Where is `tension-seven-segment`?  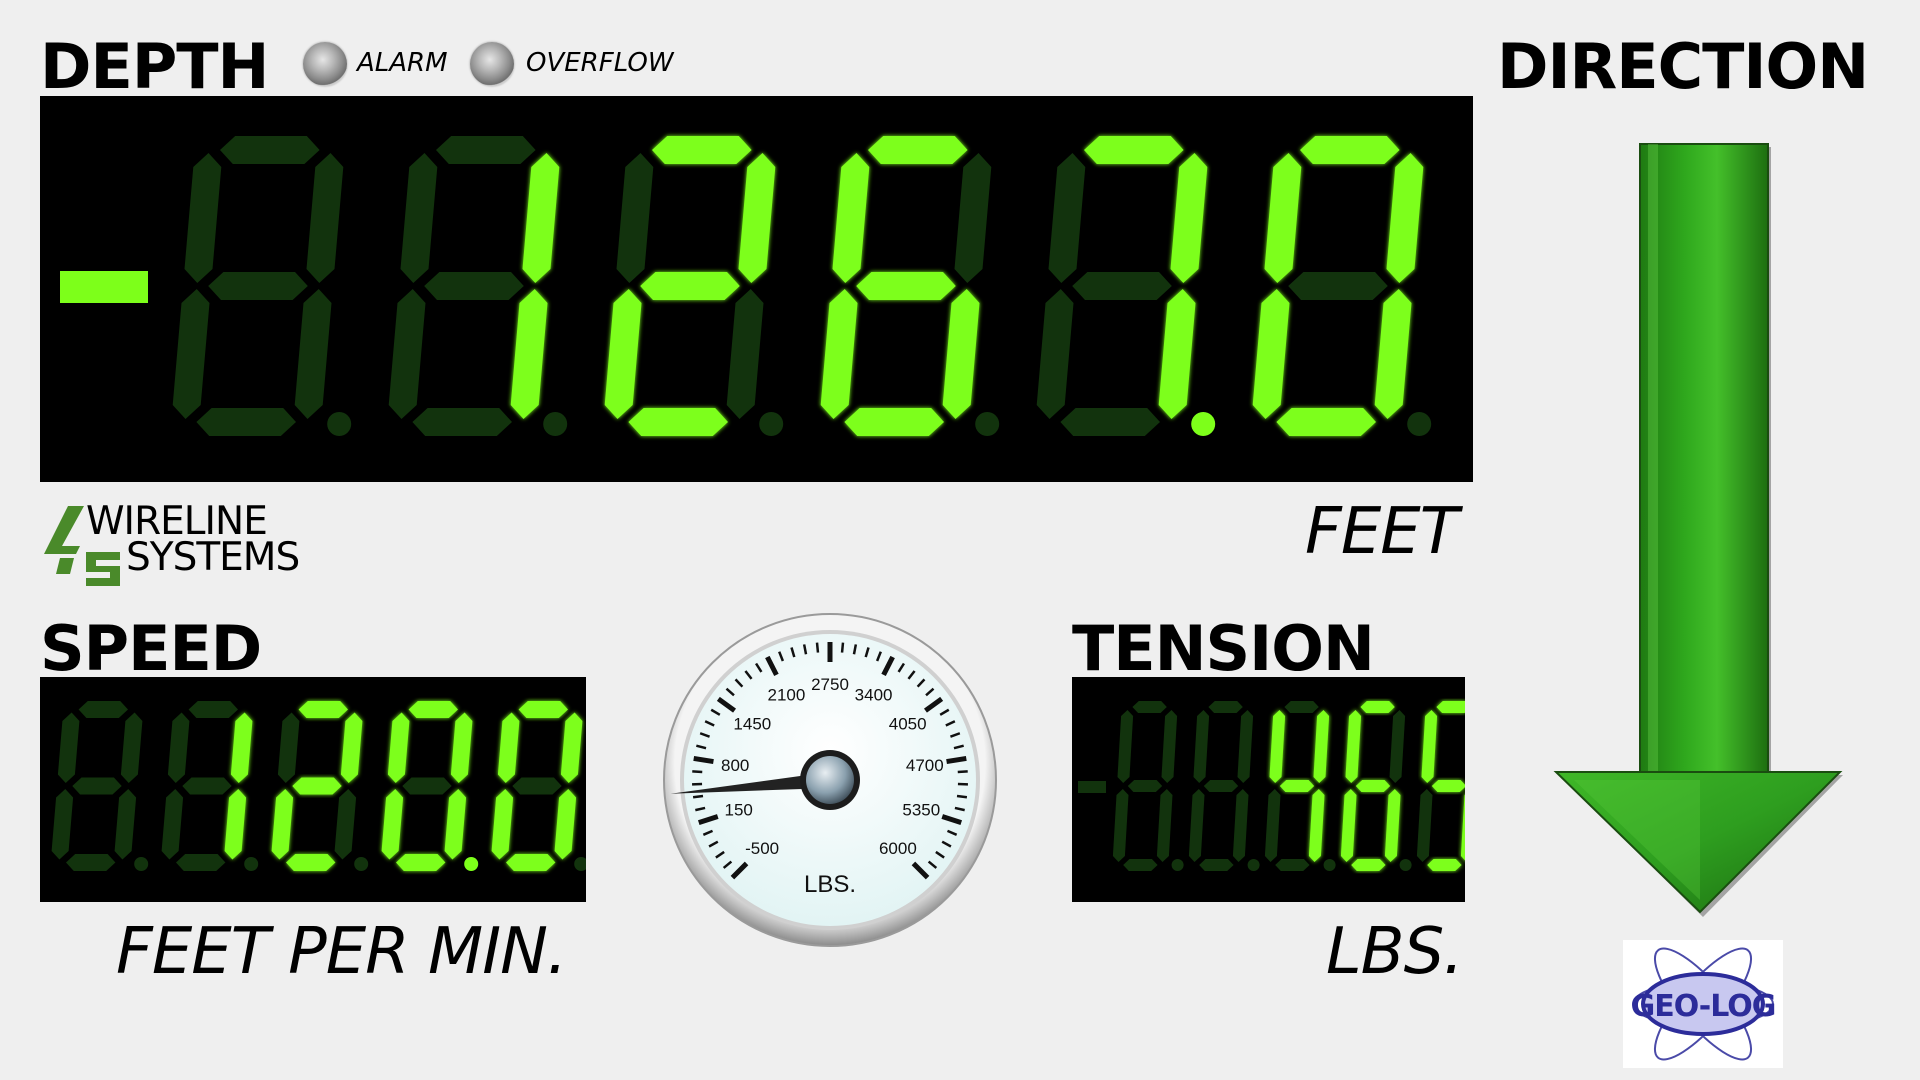 tension-seven-segment is located at coordinates (1271, 786).